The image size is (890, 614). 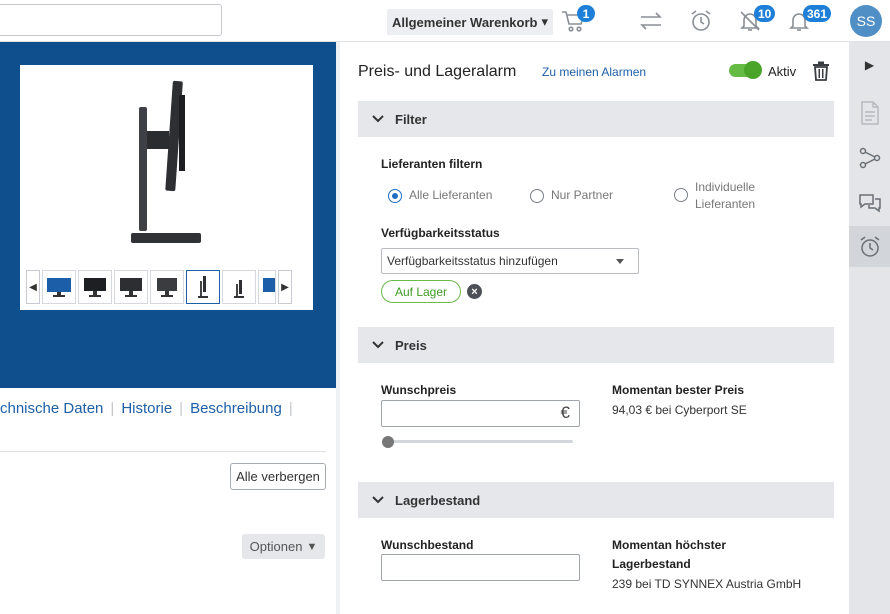 I want to click on alarms-button, so click(x=701, y=21).